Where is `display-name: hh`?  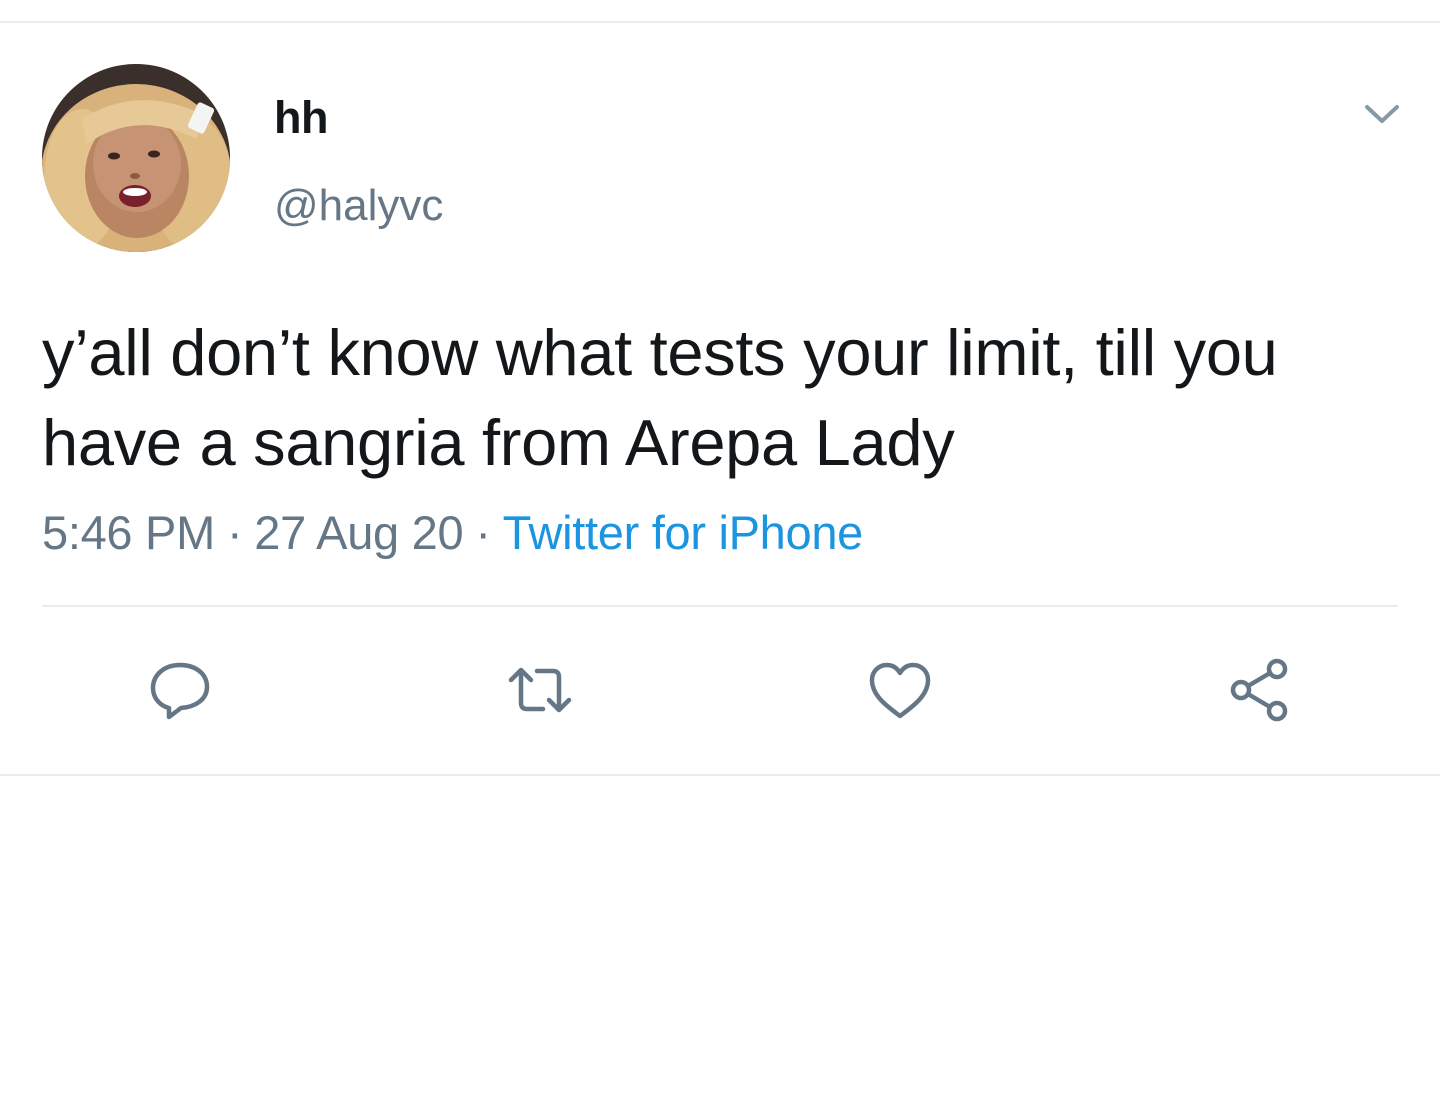
display-name: hh is located at coordinates (301, 118).